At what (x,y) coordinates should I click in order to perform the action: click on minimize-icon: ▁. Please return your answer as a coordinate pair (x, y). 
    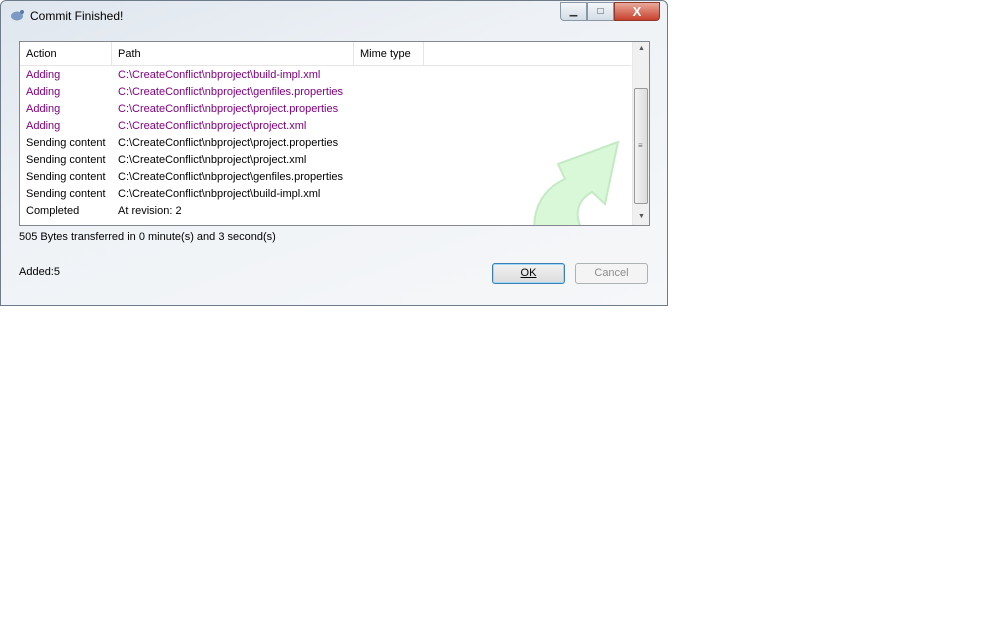
    Looking at the image, I should click on (573, 11).